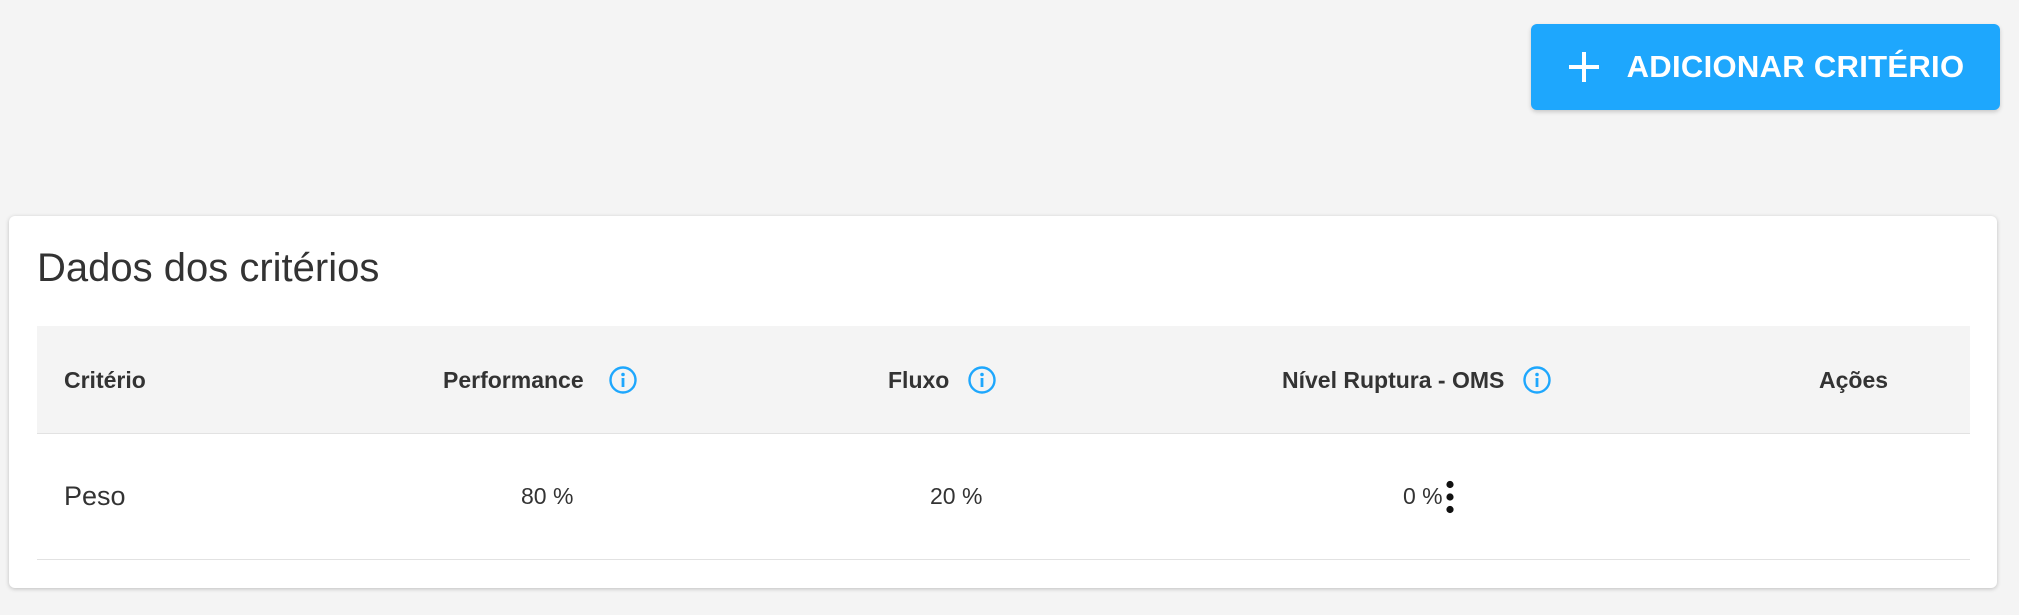 This screenshot has width=2019, height=615. I want to click on column-header-criterio: Critério, so click(105, 380).